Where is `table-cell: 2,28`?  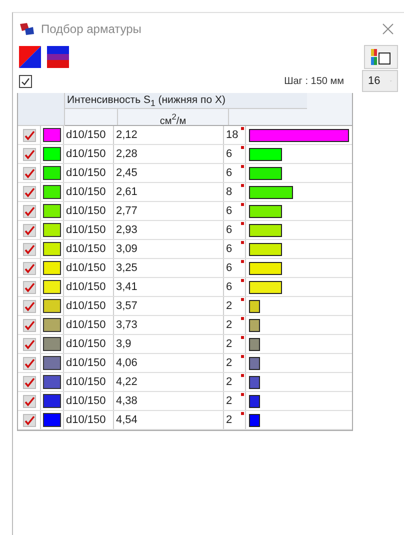
table-cell: 2,28 is located at coordinates (169, 154).